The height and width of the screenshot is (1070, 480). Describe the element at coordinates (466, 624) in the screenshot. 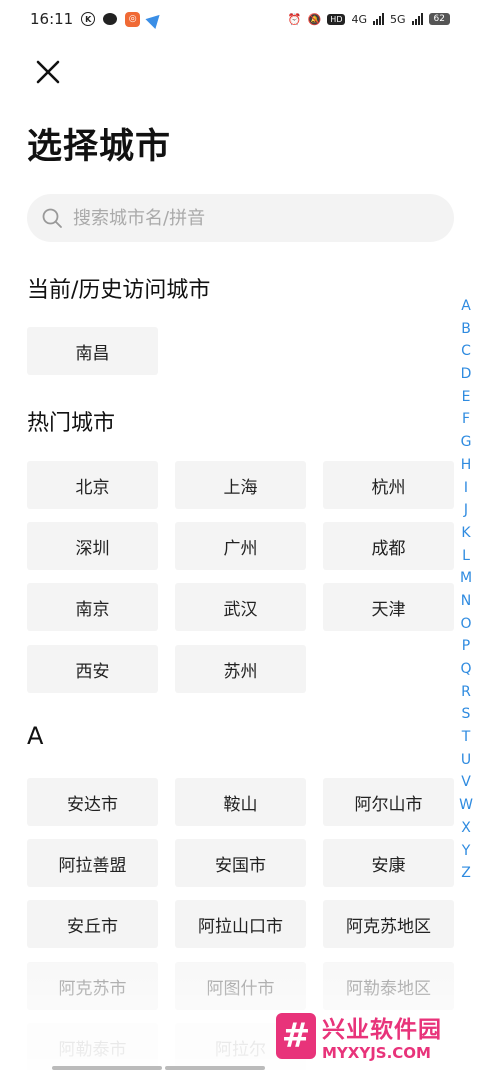

I see `index-letter: O` at that location.